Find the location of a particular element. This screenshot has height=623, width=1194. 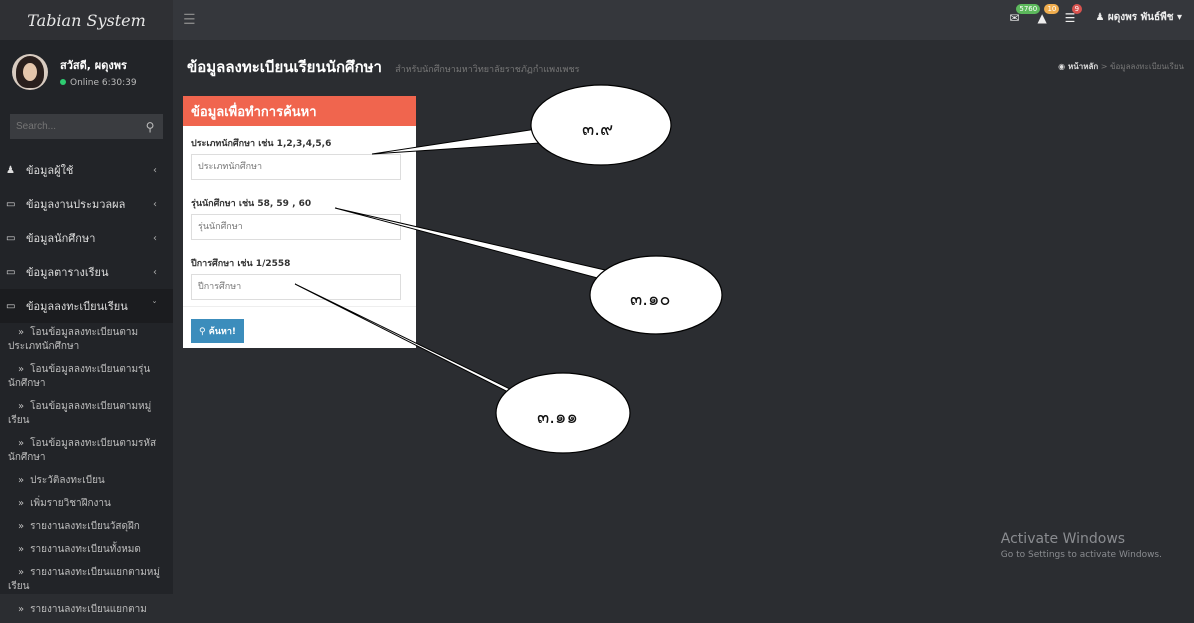

callout-label-3-11: ๓.๑๑ is located at coordinates (557, 417).